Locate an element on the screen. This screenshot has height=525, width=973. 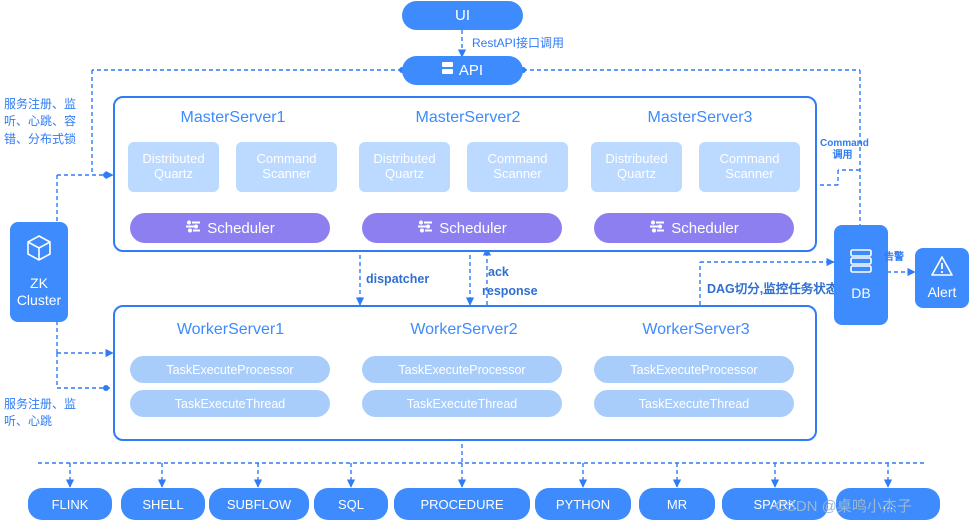
master-2-distributed-quartz: Distributed Quartz is located at coordinates (404, 167).